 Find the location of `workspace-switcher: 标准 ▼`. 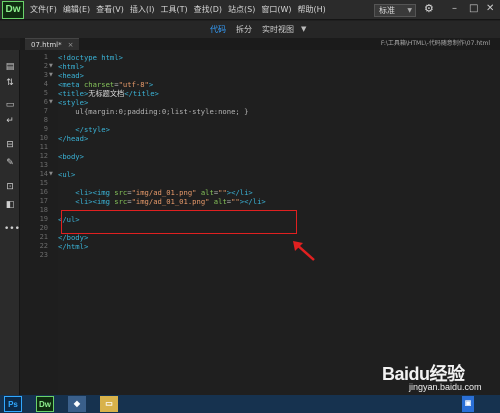

workspace-switcher: 标准 ▼ is located at coordinates (395, 10).